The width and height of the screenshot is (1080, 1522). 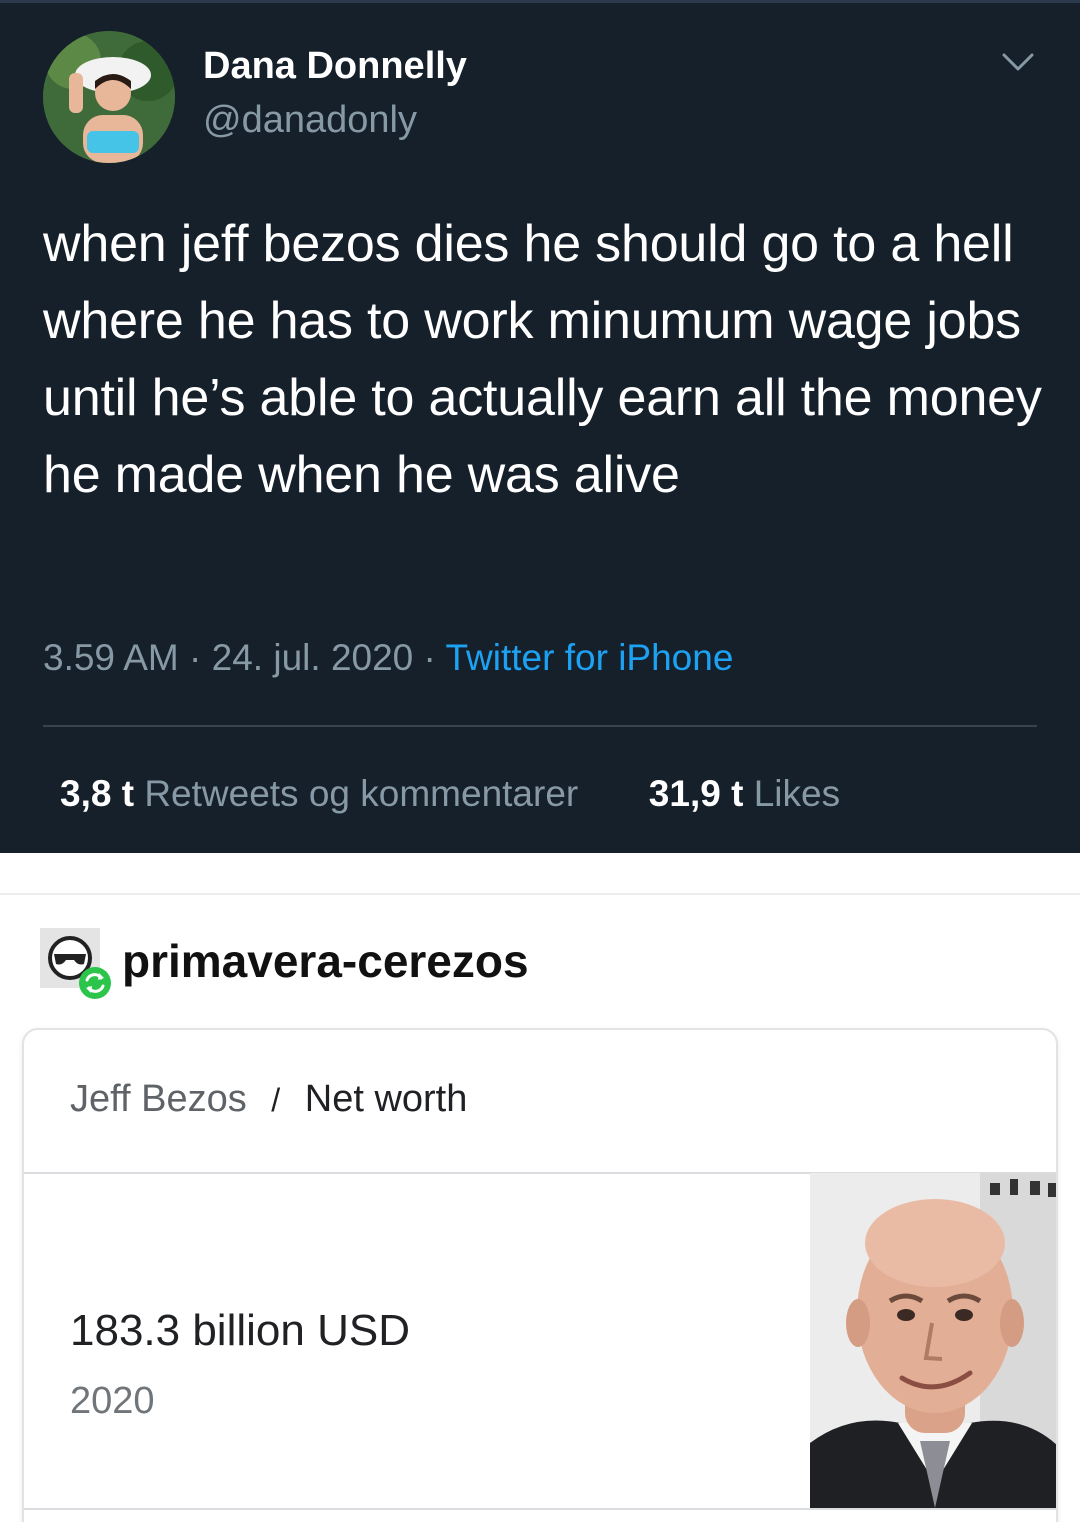 I want to click on blog-avatar, so click(x=76, y=964).